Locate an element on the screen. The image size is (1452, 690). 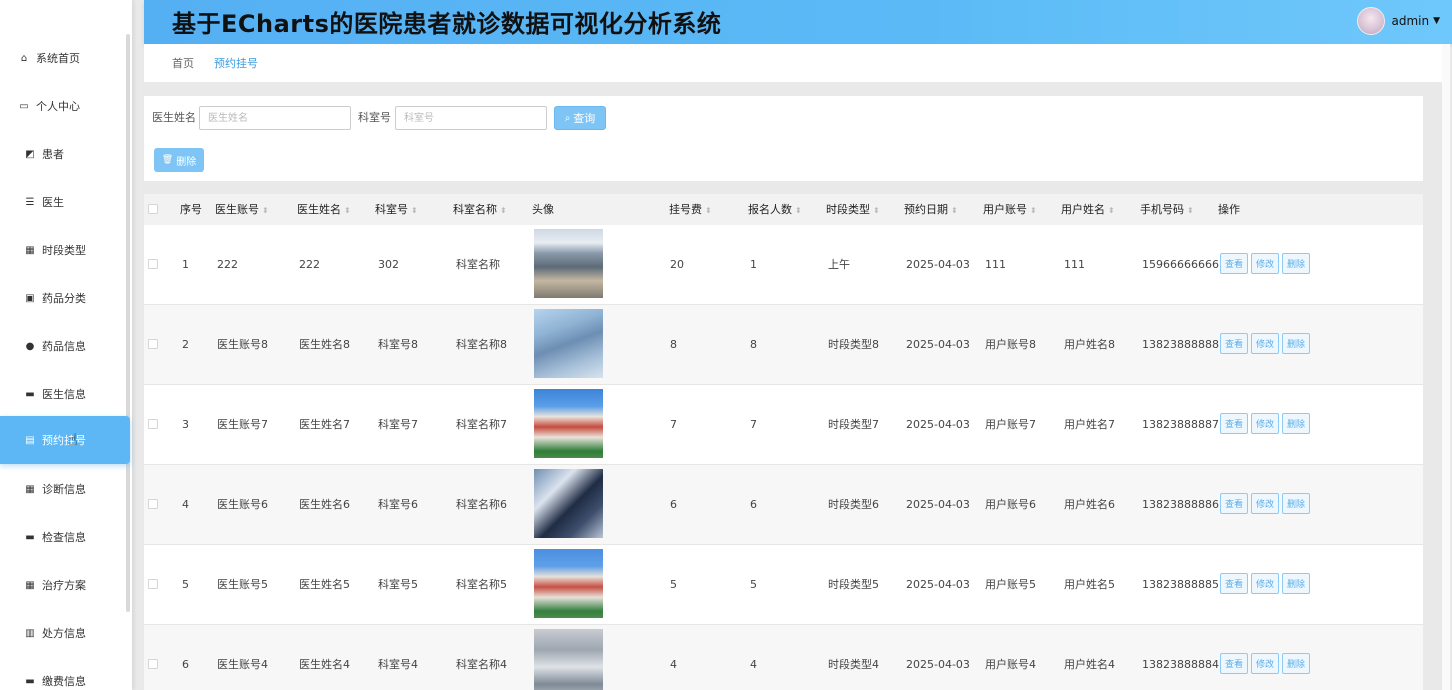
sidebar-item-3: ☰ 医生 is located at coordinates (65, 202).